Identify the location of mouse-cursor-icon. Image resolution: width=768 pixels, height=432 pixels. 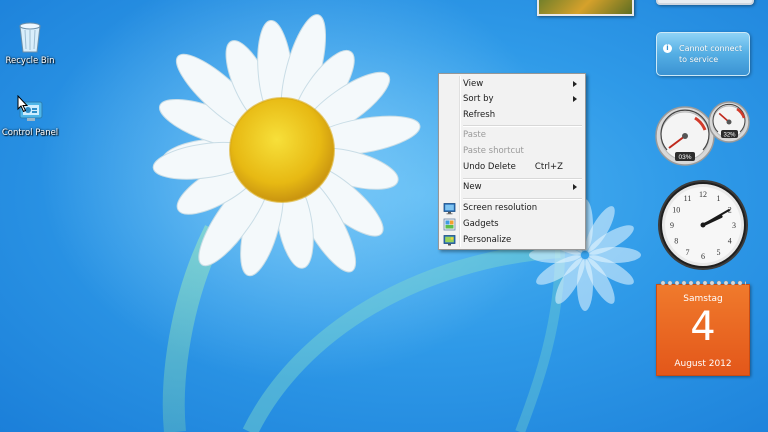
(23, 104).